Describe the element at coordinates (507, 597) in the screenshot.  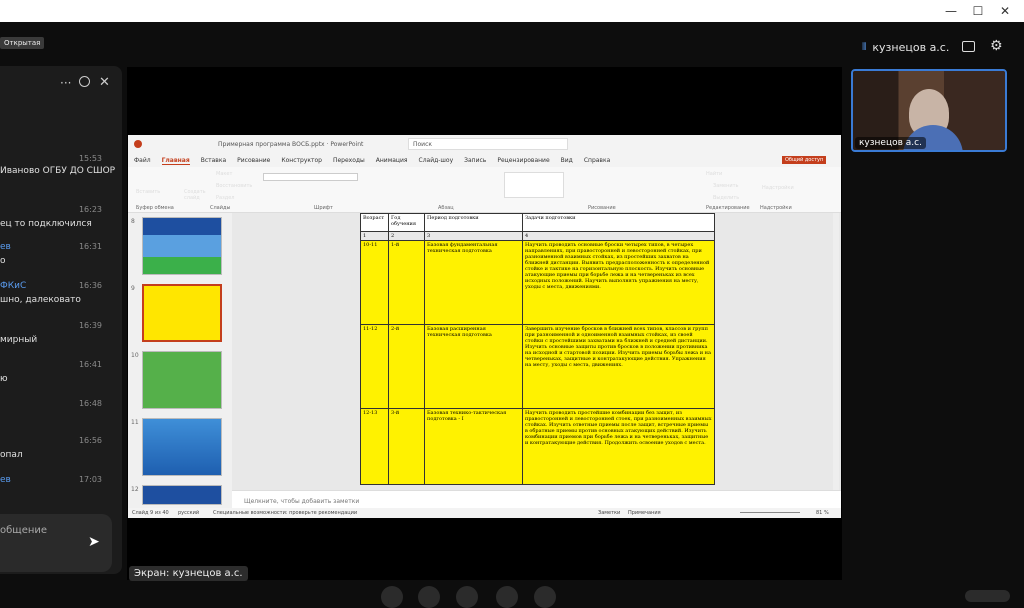
I see `reactions-icon` at that location.